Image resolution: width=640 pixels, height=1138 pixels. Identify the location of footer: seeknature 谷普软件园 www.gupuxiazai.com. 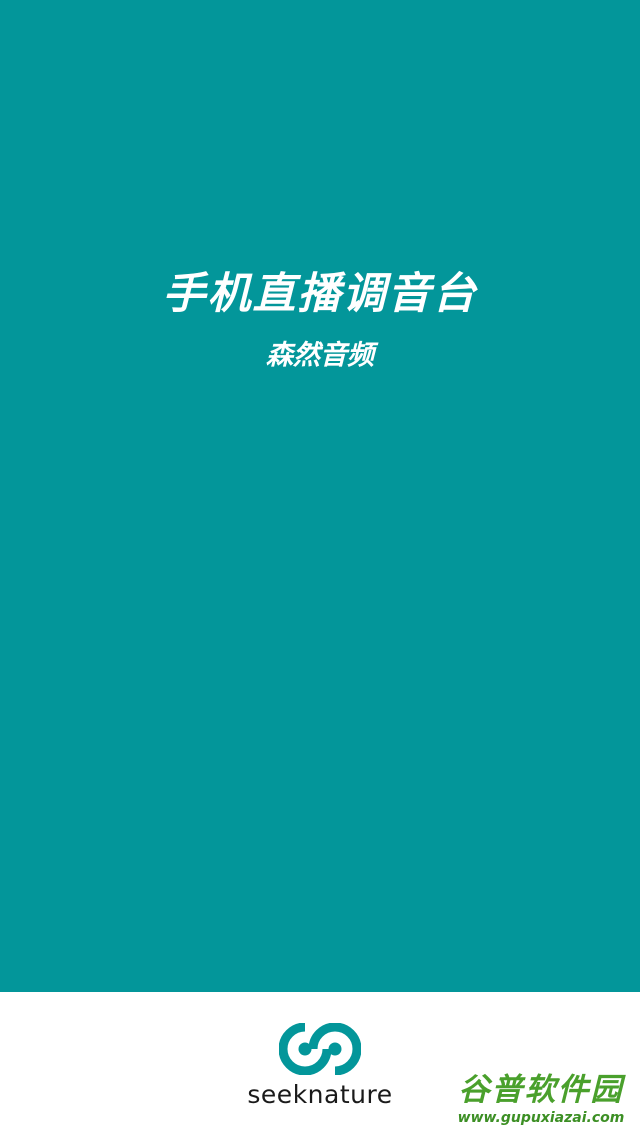
(320, 1065).